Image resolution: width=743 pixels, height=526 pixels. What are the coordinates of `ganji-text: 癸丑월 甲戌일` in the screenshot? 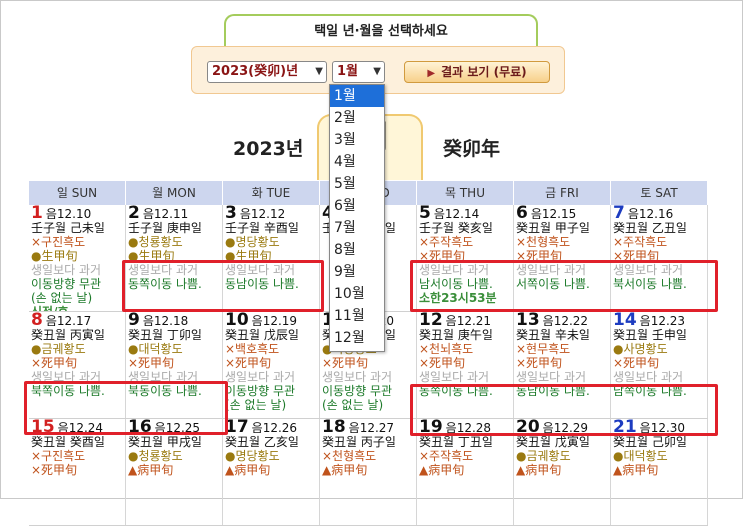 It's located at (165, 442).